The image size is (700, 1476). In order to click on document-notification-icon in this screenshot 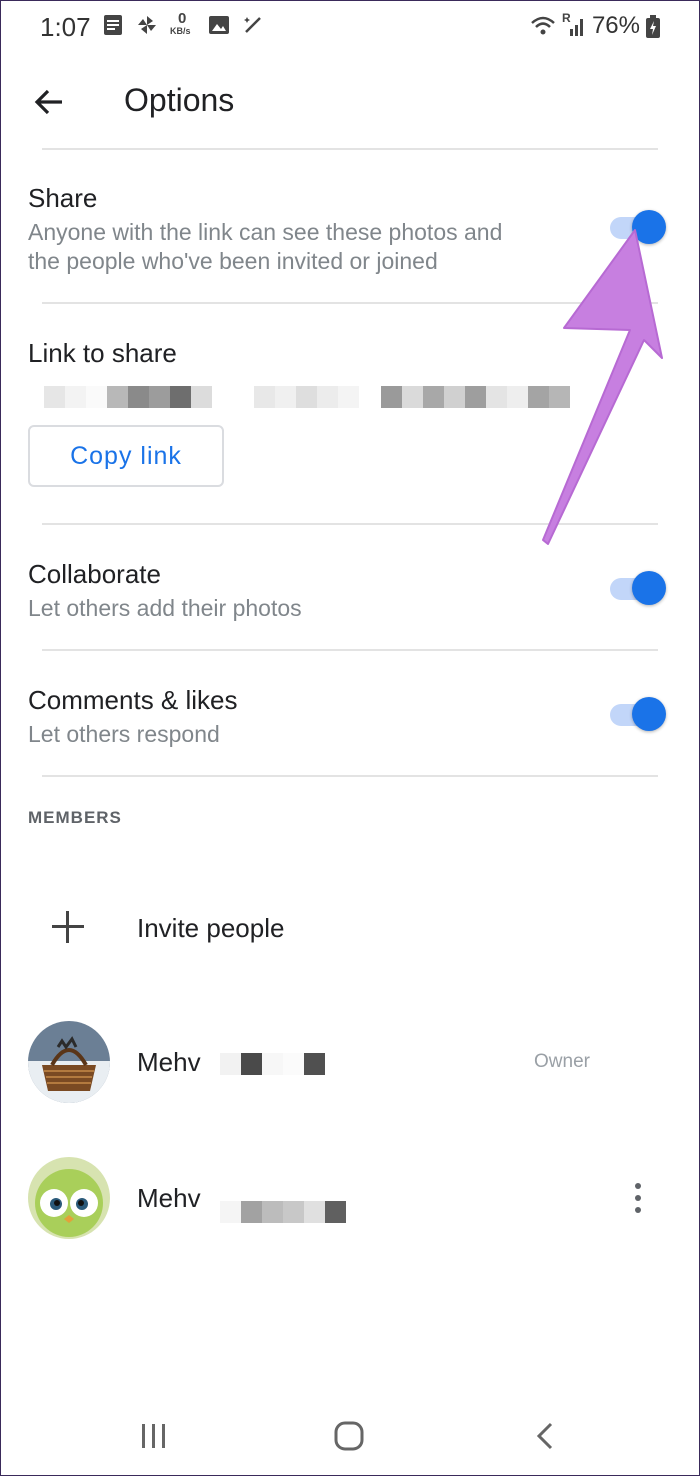, I will do `click(113, 25)`.